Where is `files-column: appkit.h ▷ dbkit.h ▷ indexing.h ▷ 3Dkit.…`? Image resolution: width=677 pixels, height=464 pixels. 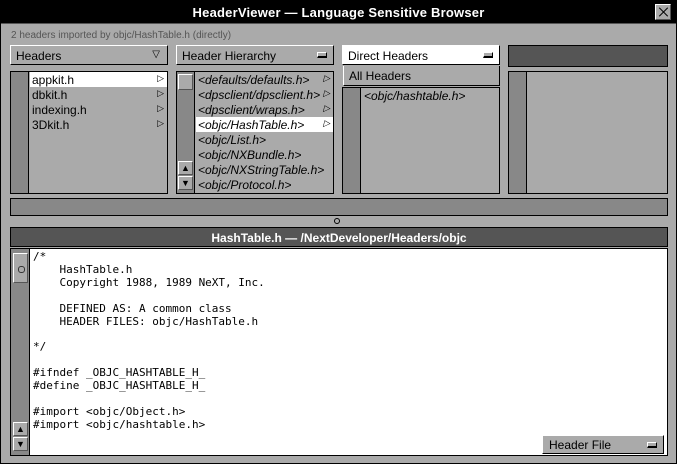 files-column: appkit.h ▷ dbkit.h ▷ indexing.h ▷ 3Dkit.… is located at coordinates (89, 132).